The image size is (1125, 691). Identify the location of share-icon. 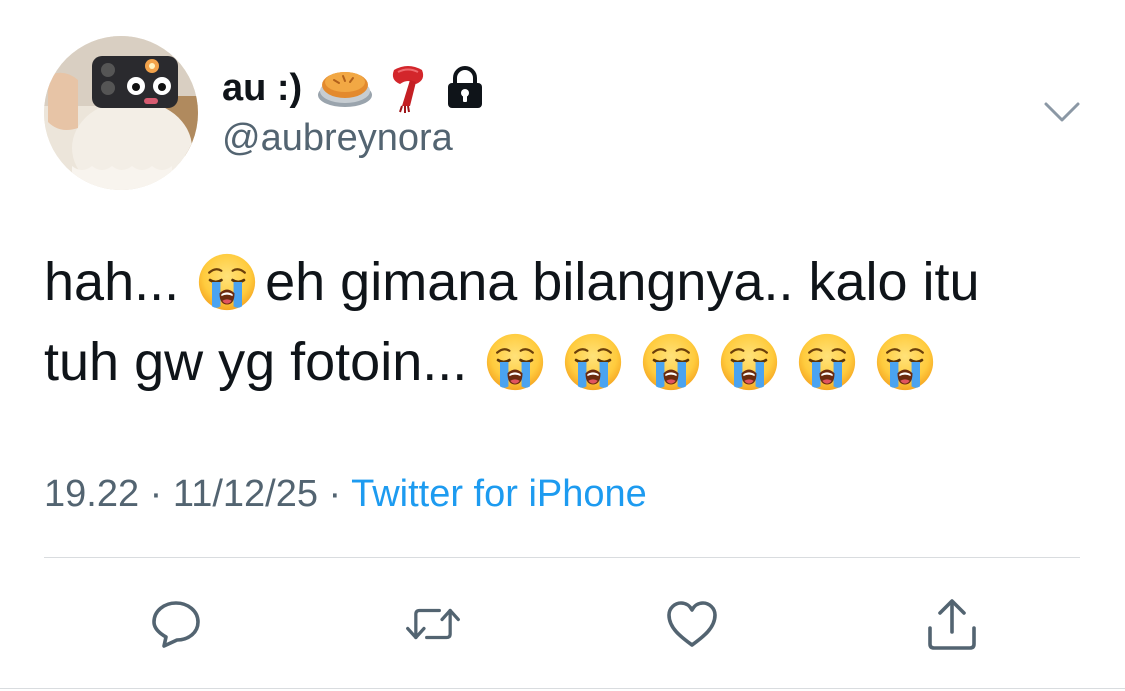
(952, 624).